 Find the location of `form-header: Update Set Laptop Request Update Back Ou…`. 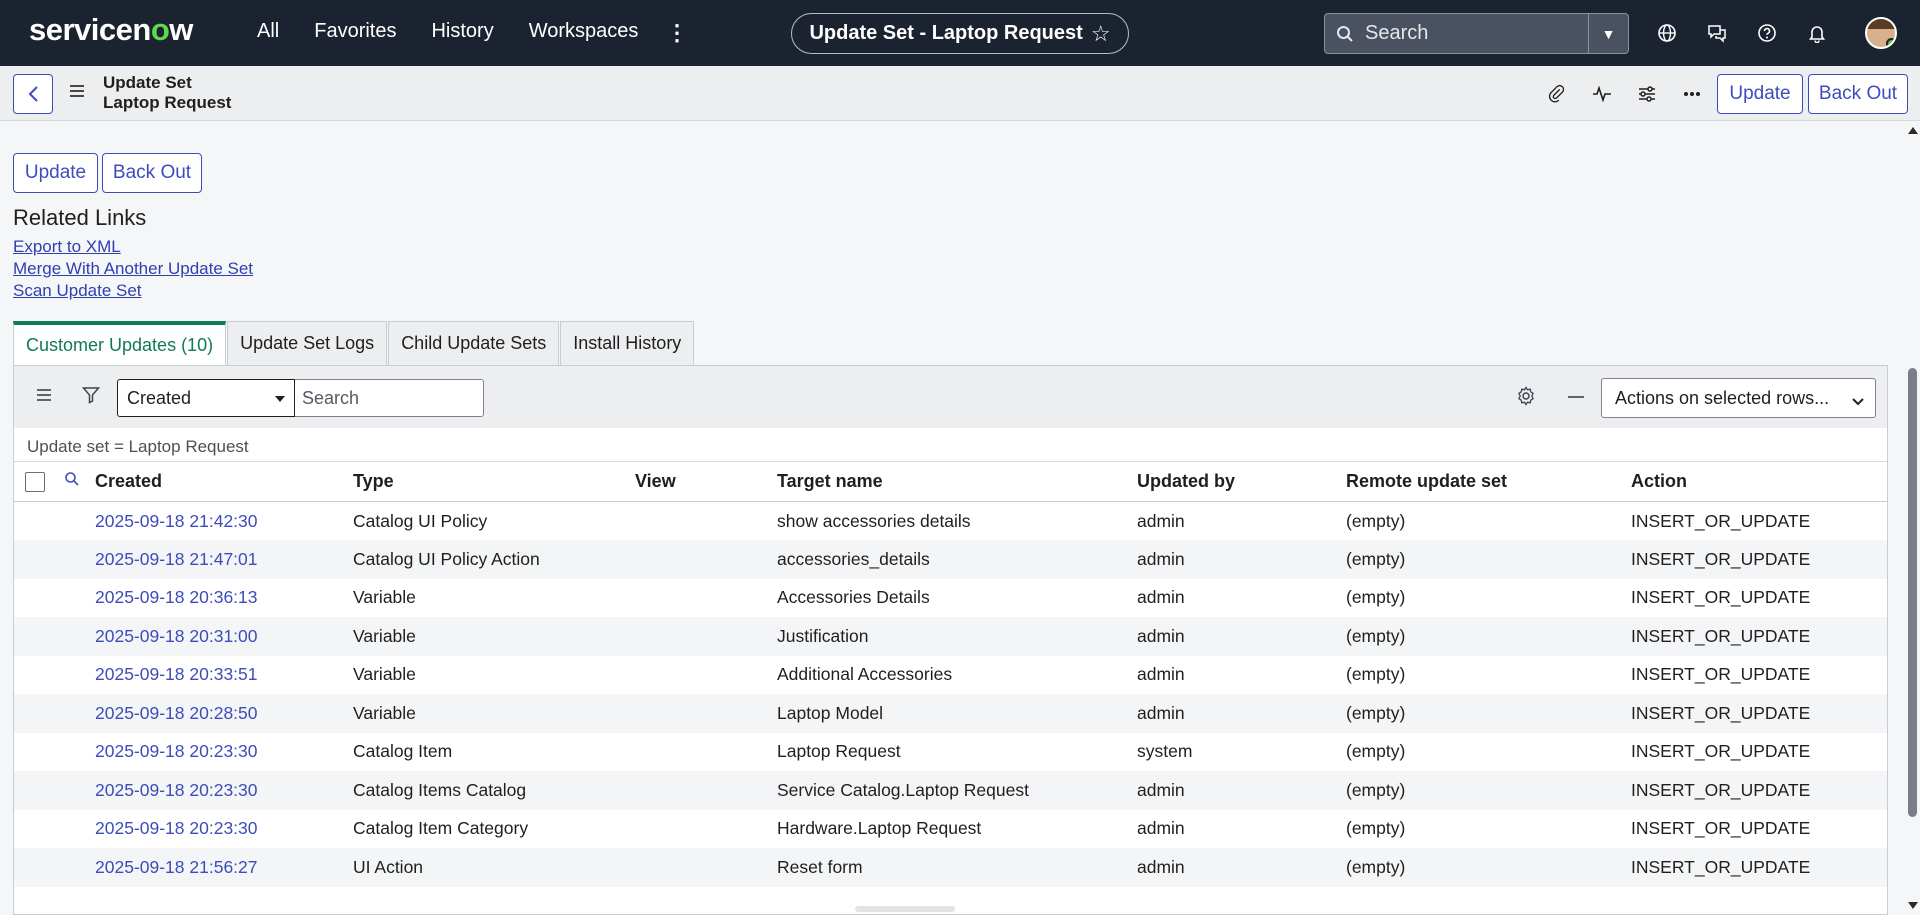

form-header: Update Set Laptop Request Update Back Ou… is located at coordinates (960, 93).